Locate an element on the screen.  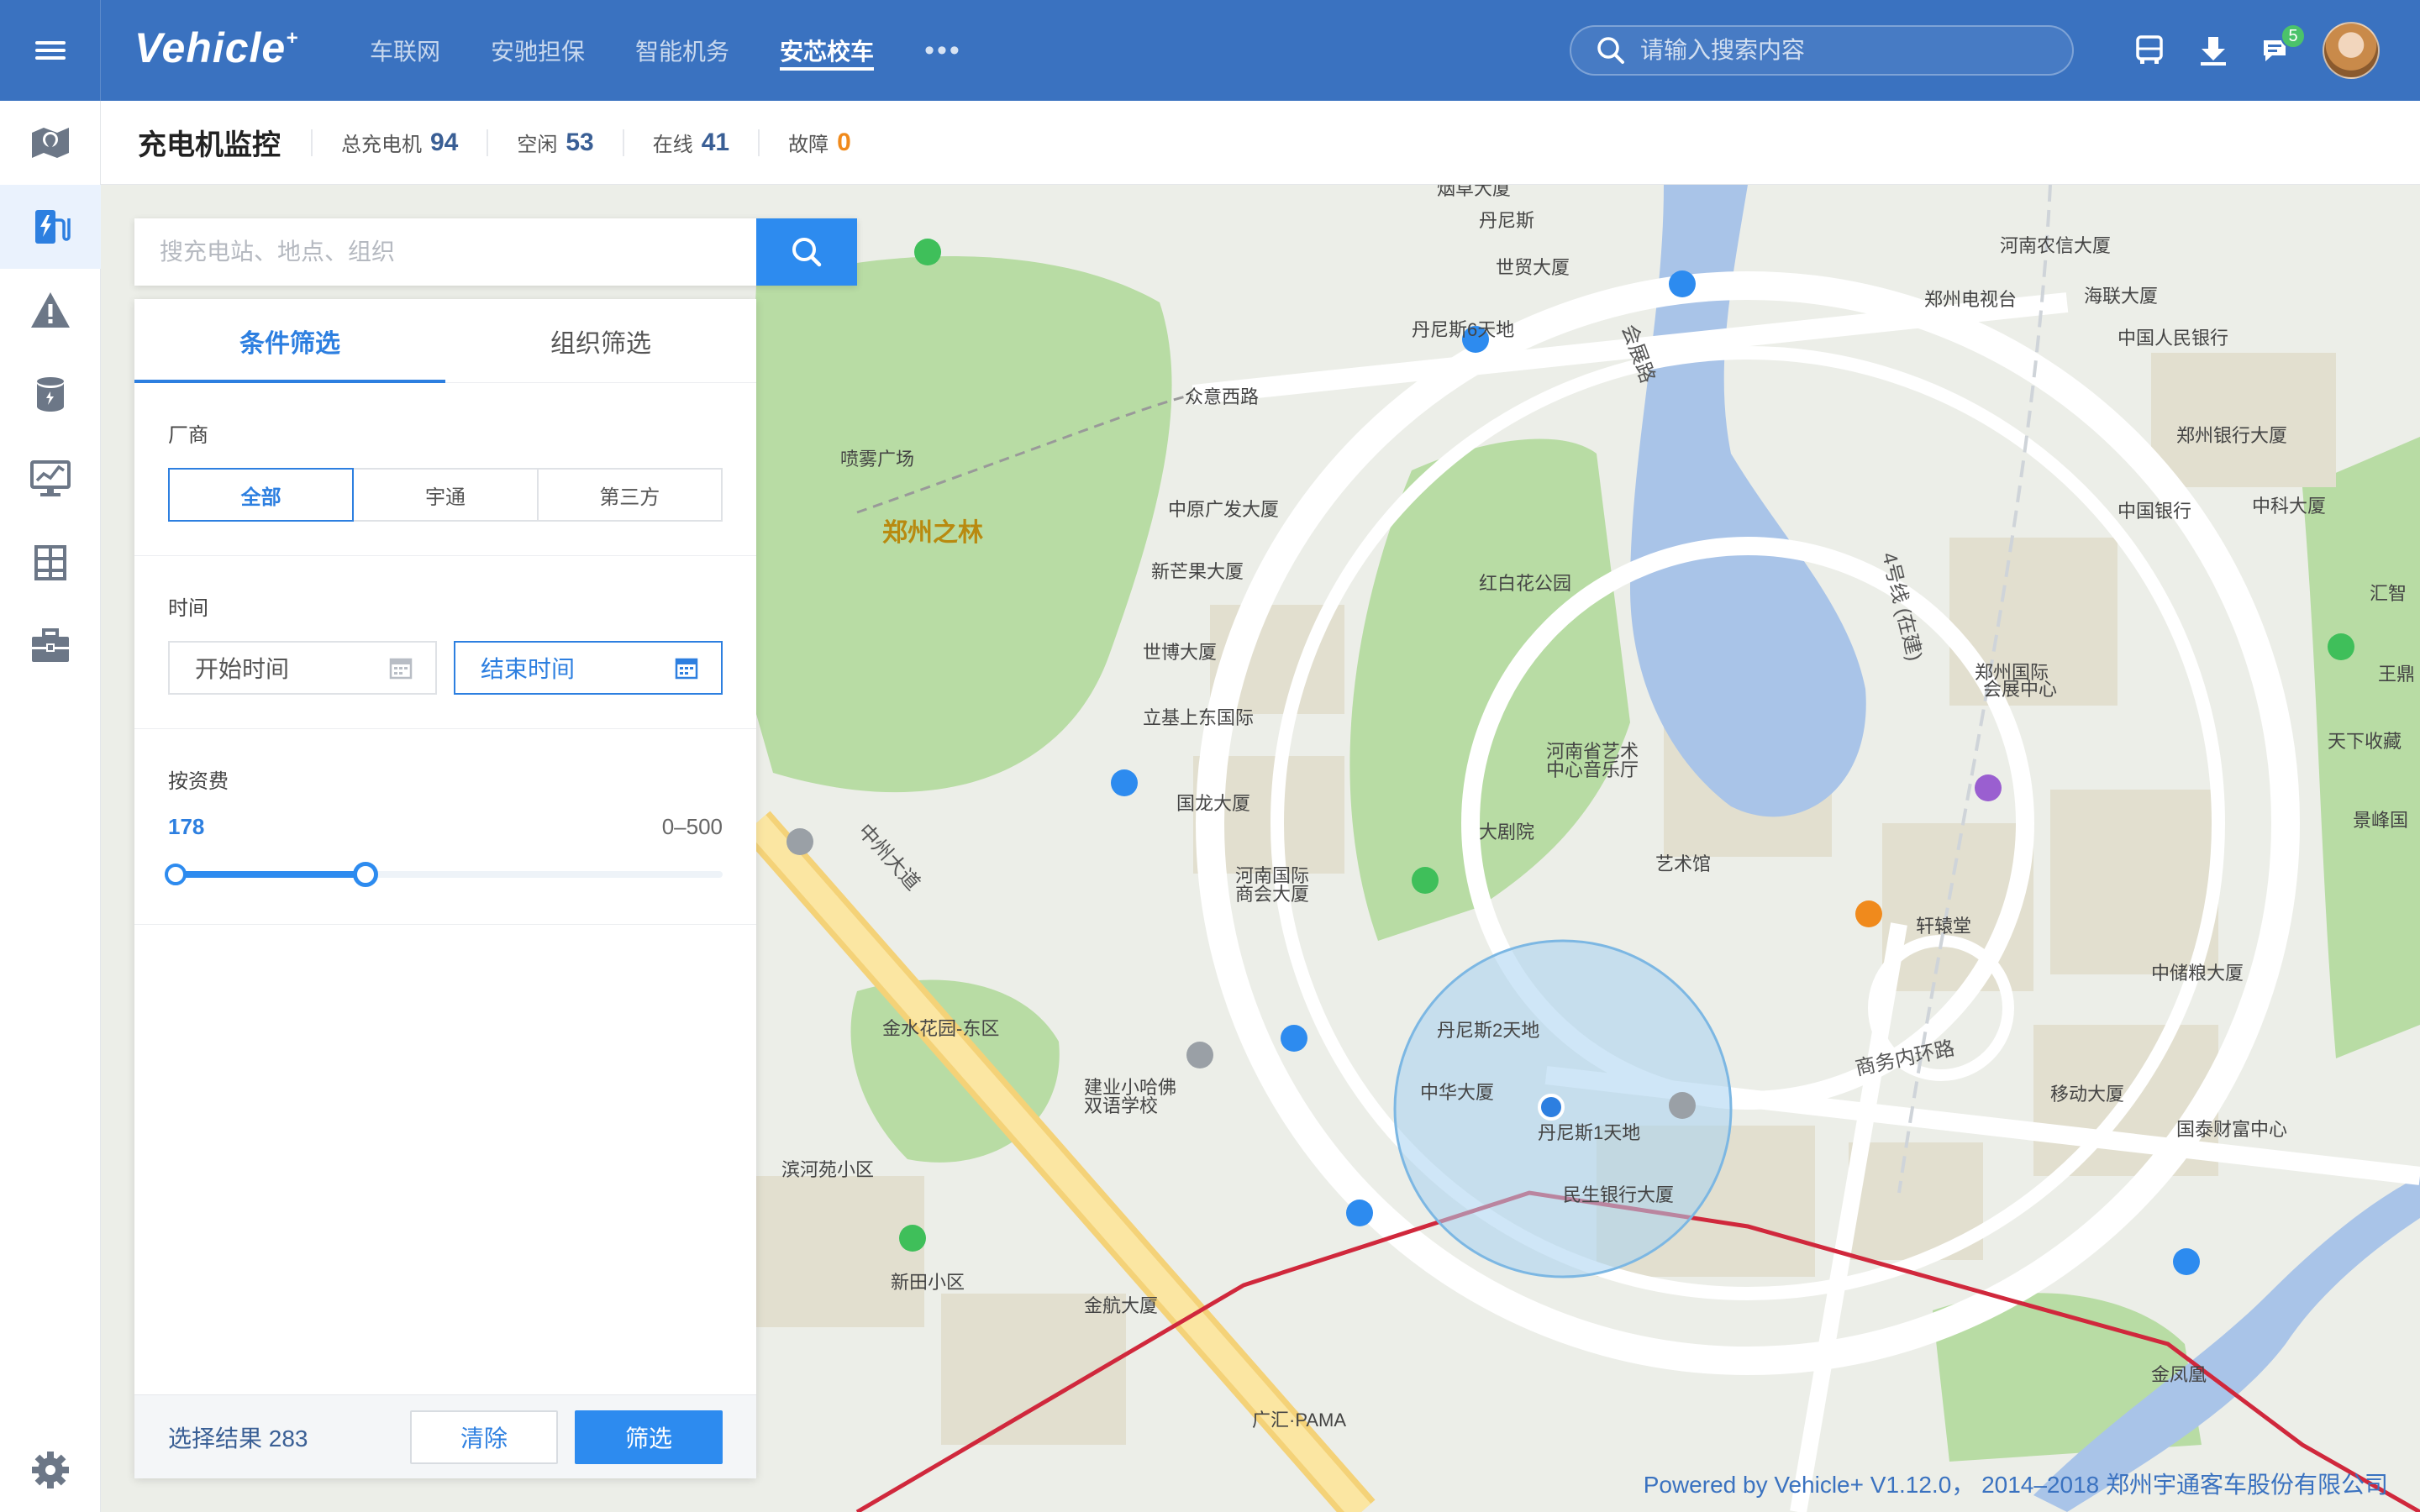
map-label: 中心音乐厅 is located at coordinates (1592, 769).